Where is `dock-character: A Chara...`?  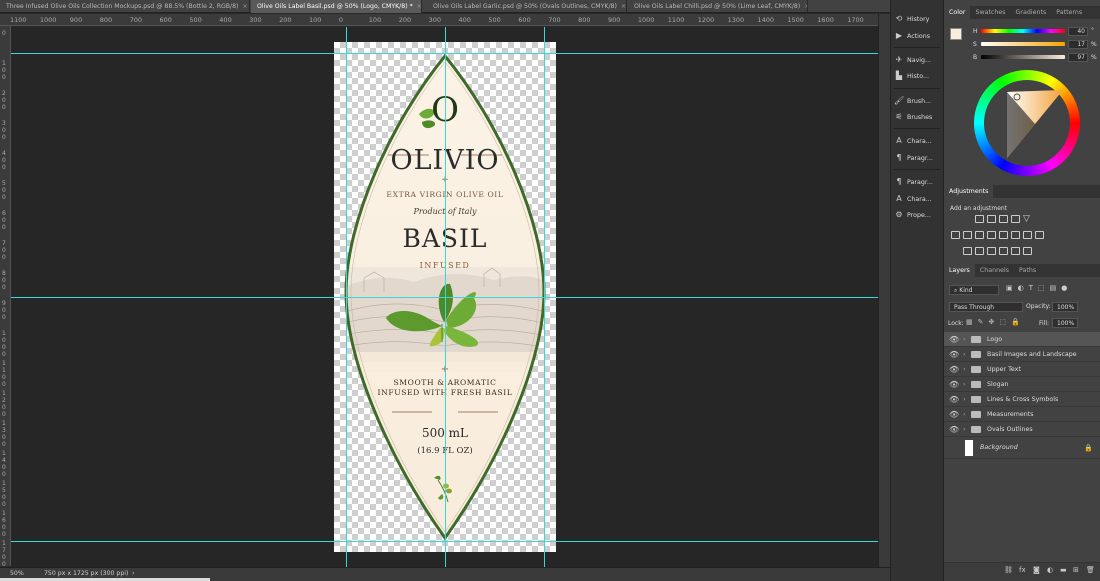
dock-character: A Chara... is located at coordinates (917, 141).